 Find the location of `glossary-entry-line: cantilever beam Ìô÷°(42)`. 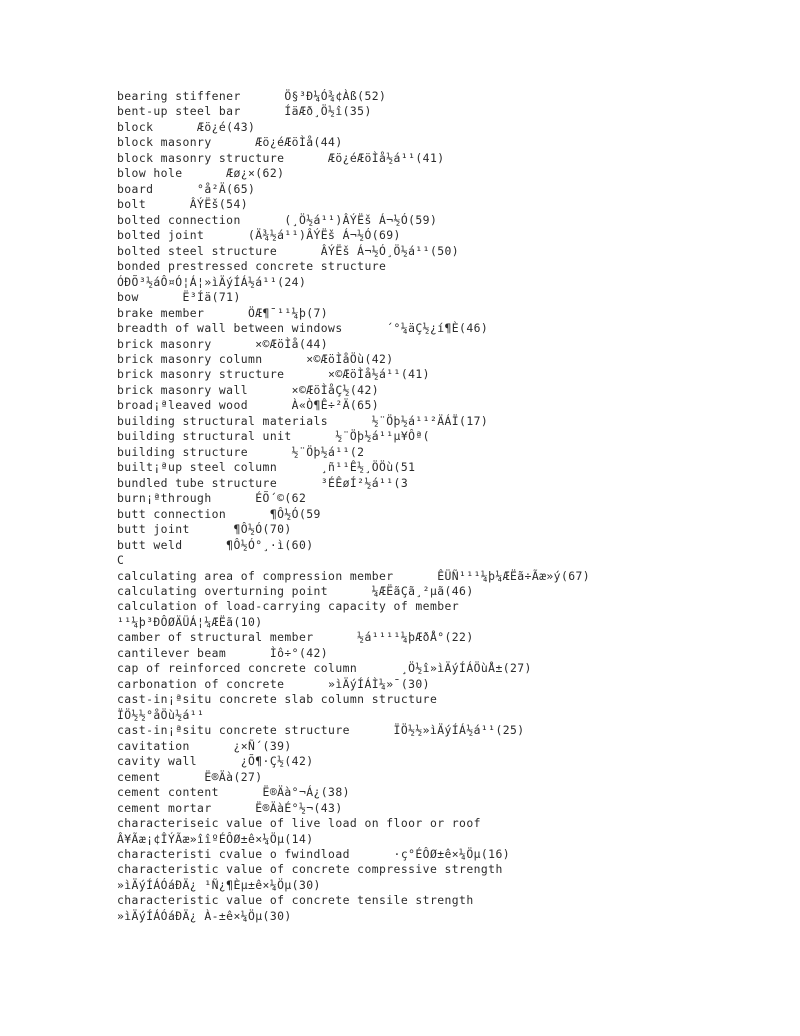

glossary-entry-line: cantilever beam Ìô÷°(42) is located at coordinates (223, 652).